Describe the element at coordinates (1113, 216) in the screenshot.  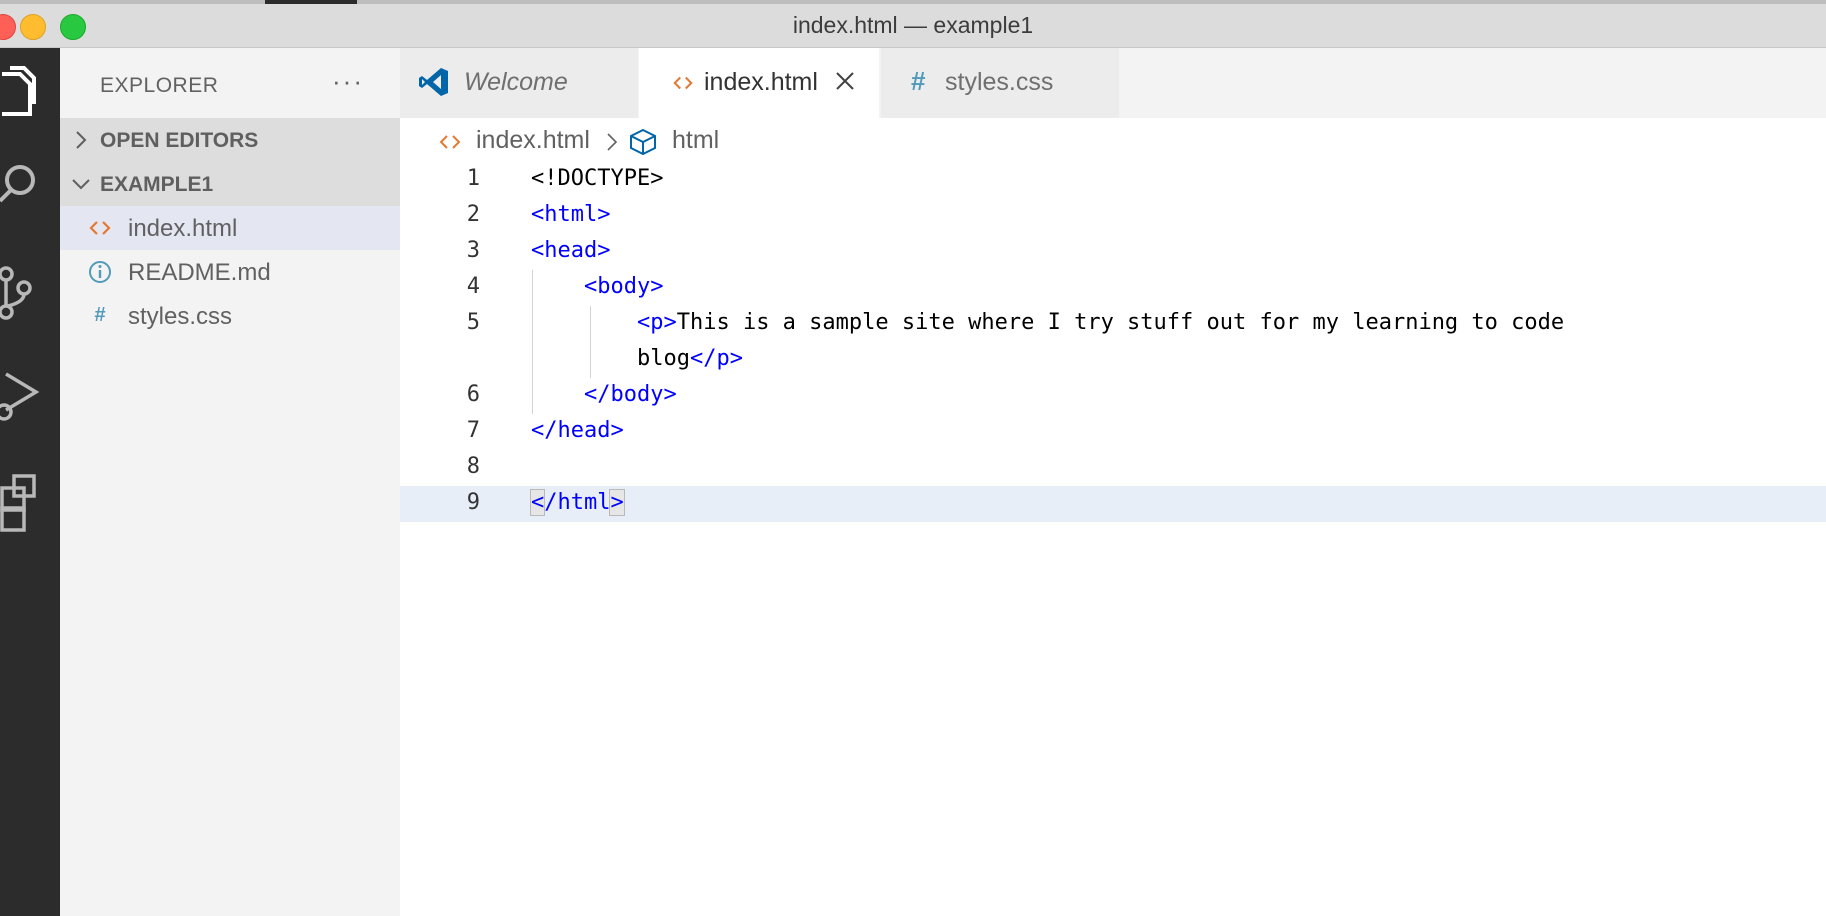
I see `code-line: 2 <html>` at that location.